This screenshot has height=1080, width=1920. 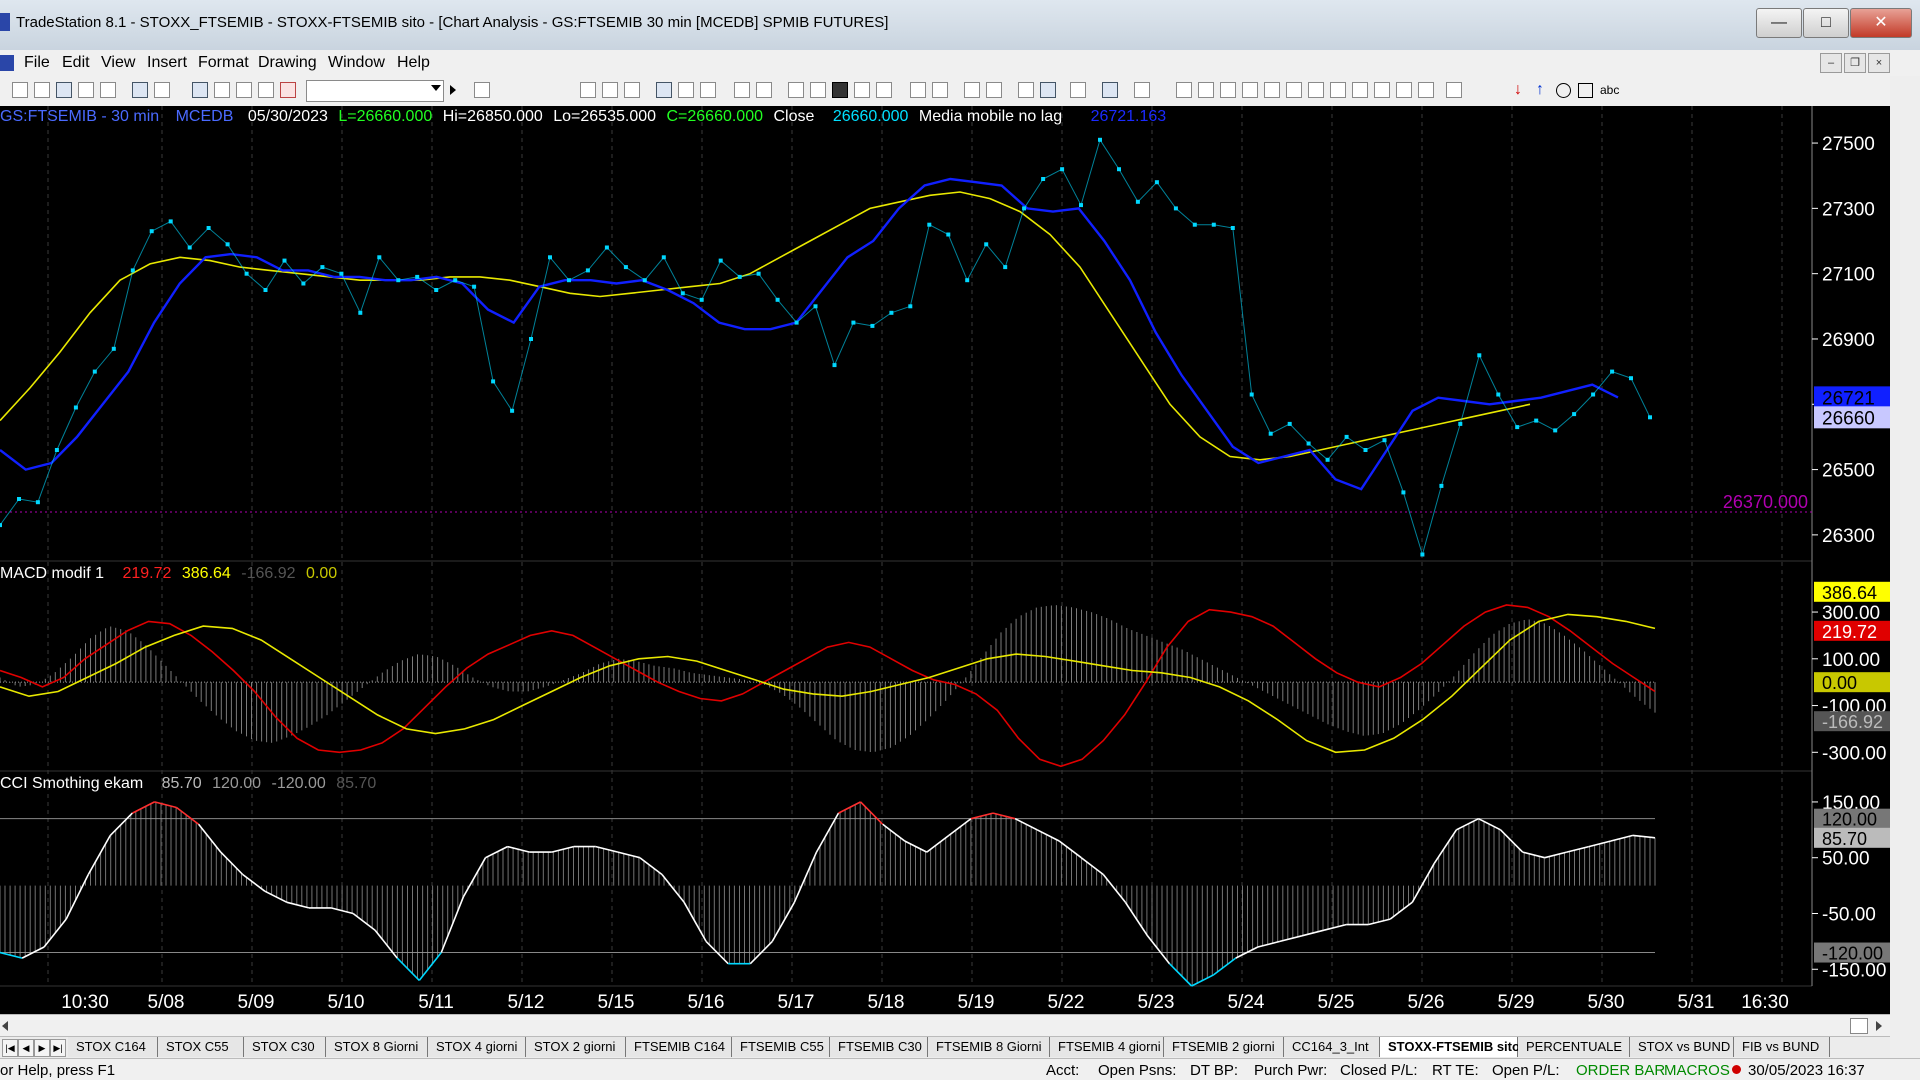 I want to click on workspace-tab: STOX C55, so click(x=201, y=1047).